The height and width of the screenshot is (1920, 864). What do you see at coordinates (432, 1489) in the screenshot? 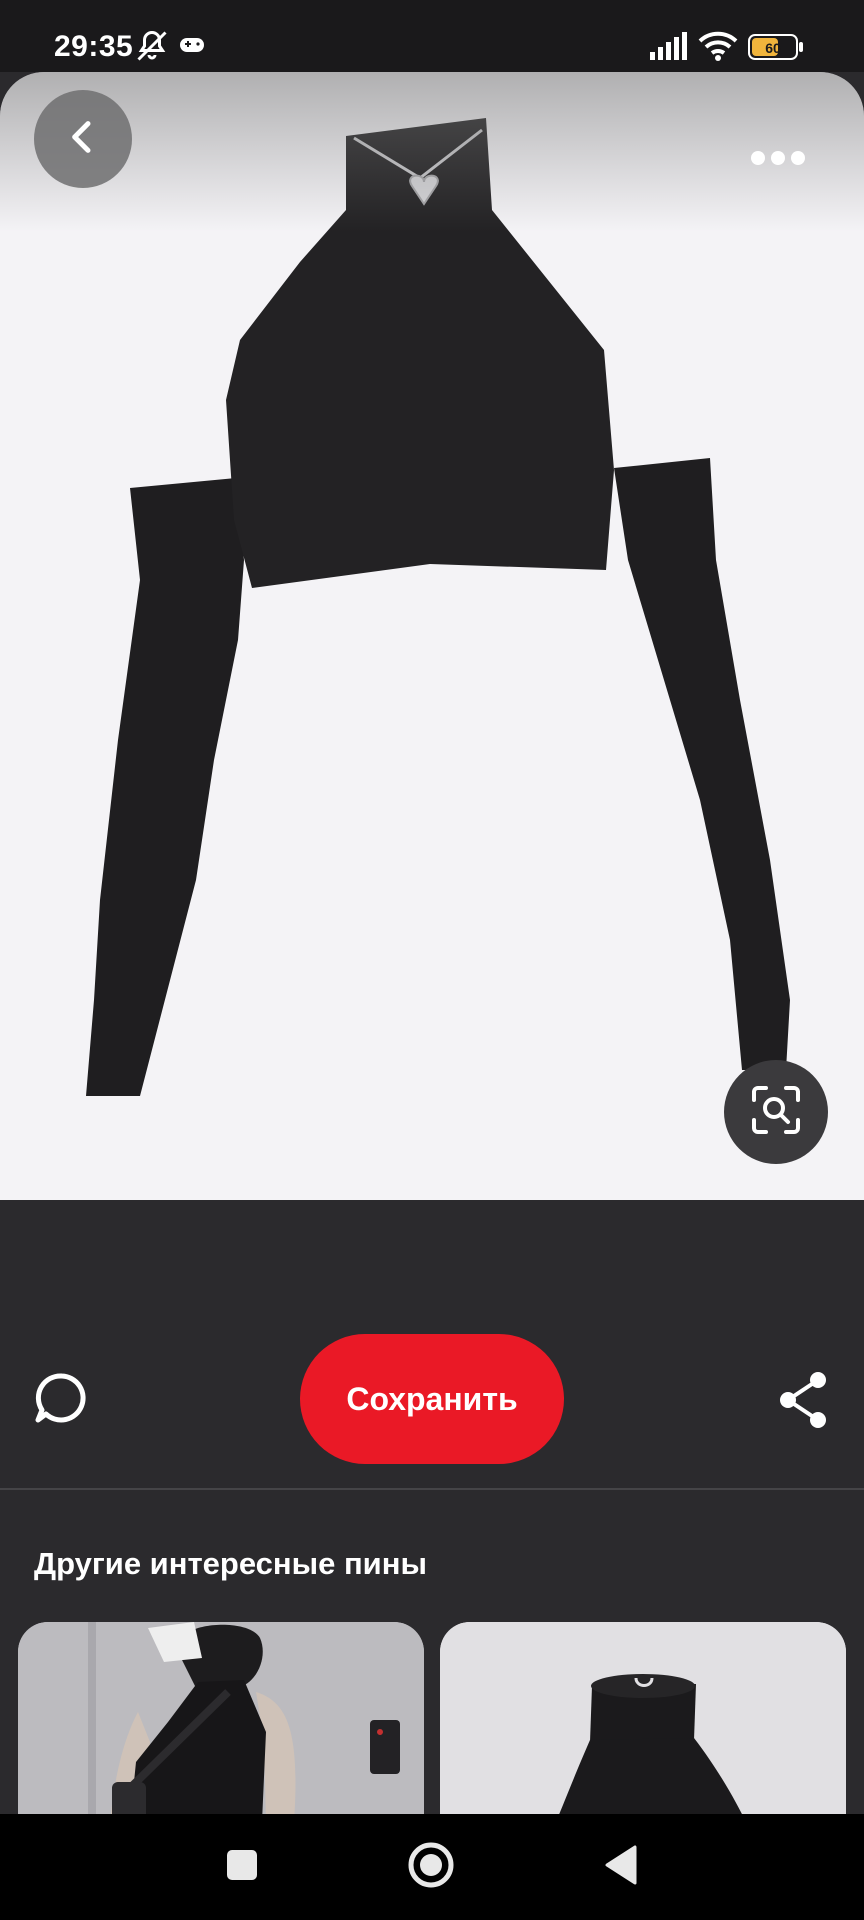
I see `section-divider` at bounding box center [432, 1489].